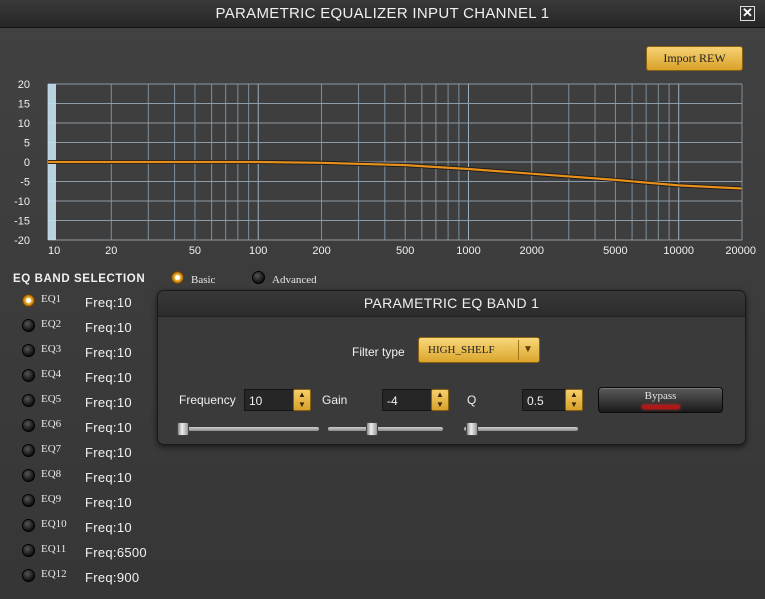 This screenshot has width=765, height=599. What do you see at coordinates (24, 85) in the screenshot?
I see `y-tick-label: 20` at bounding box center [24, 85].